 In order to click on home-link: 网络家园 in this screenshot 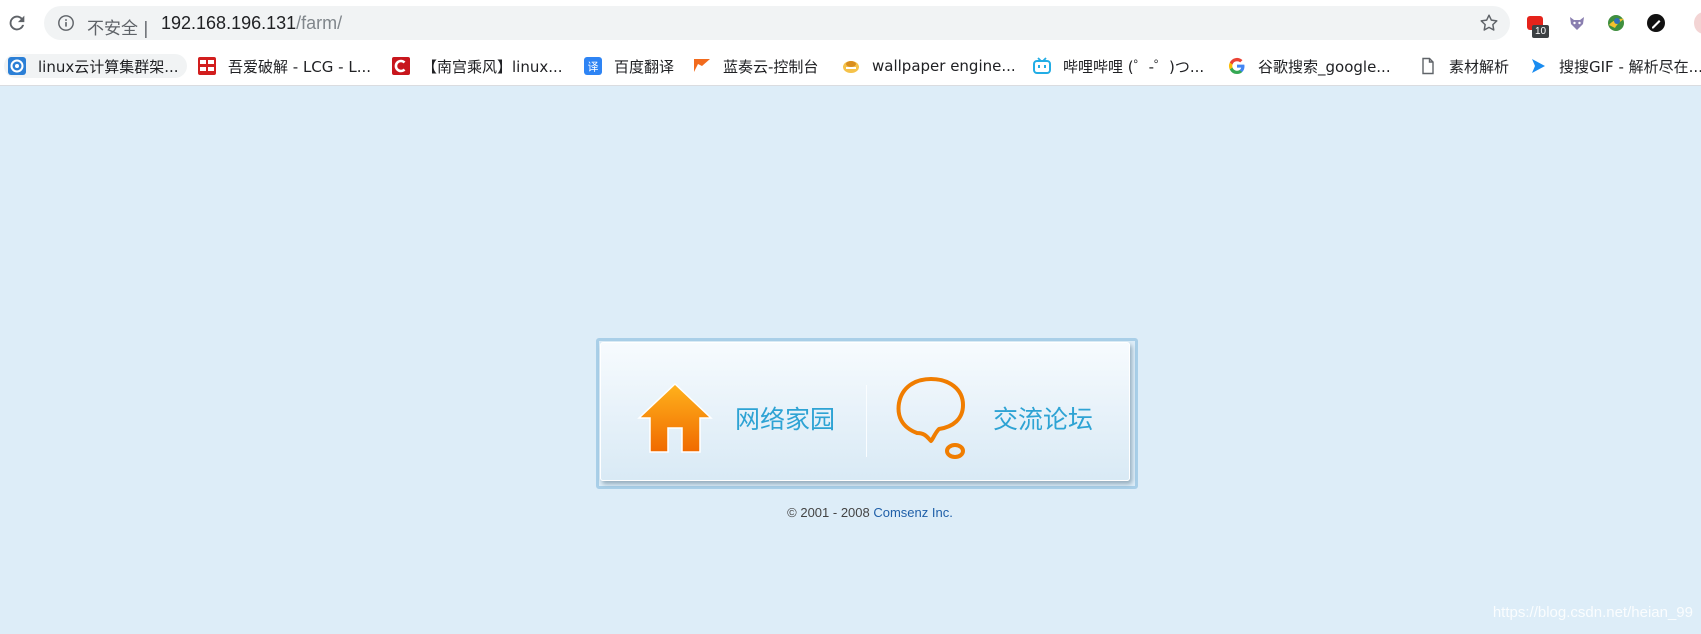, I will do `click(736, 418)`.